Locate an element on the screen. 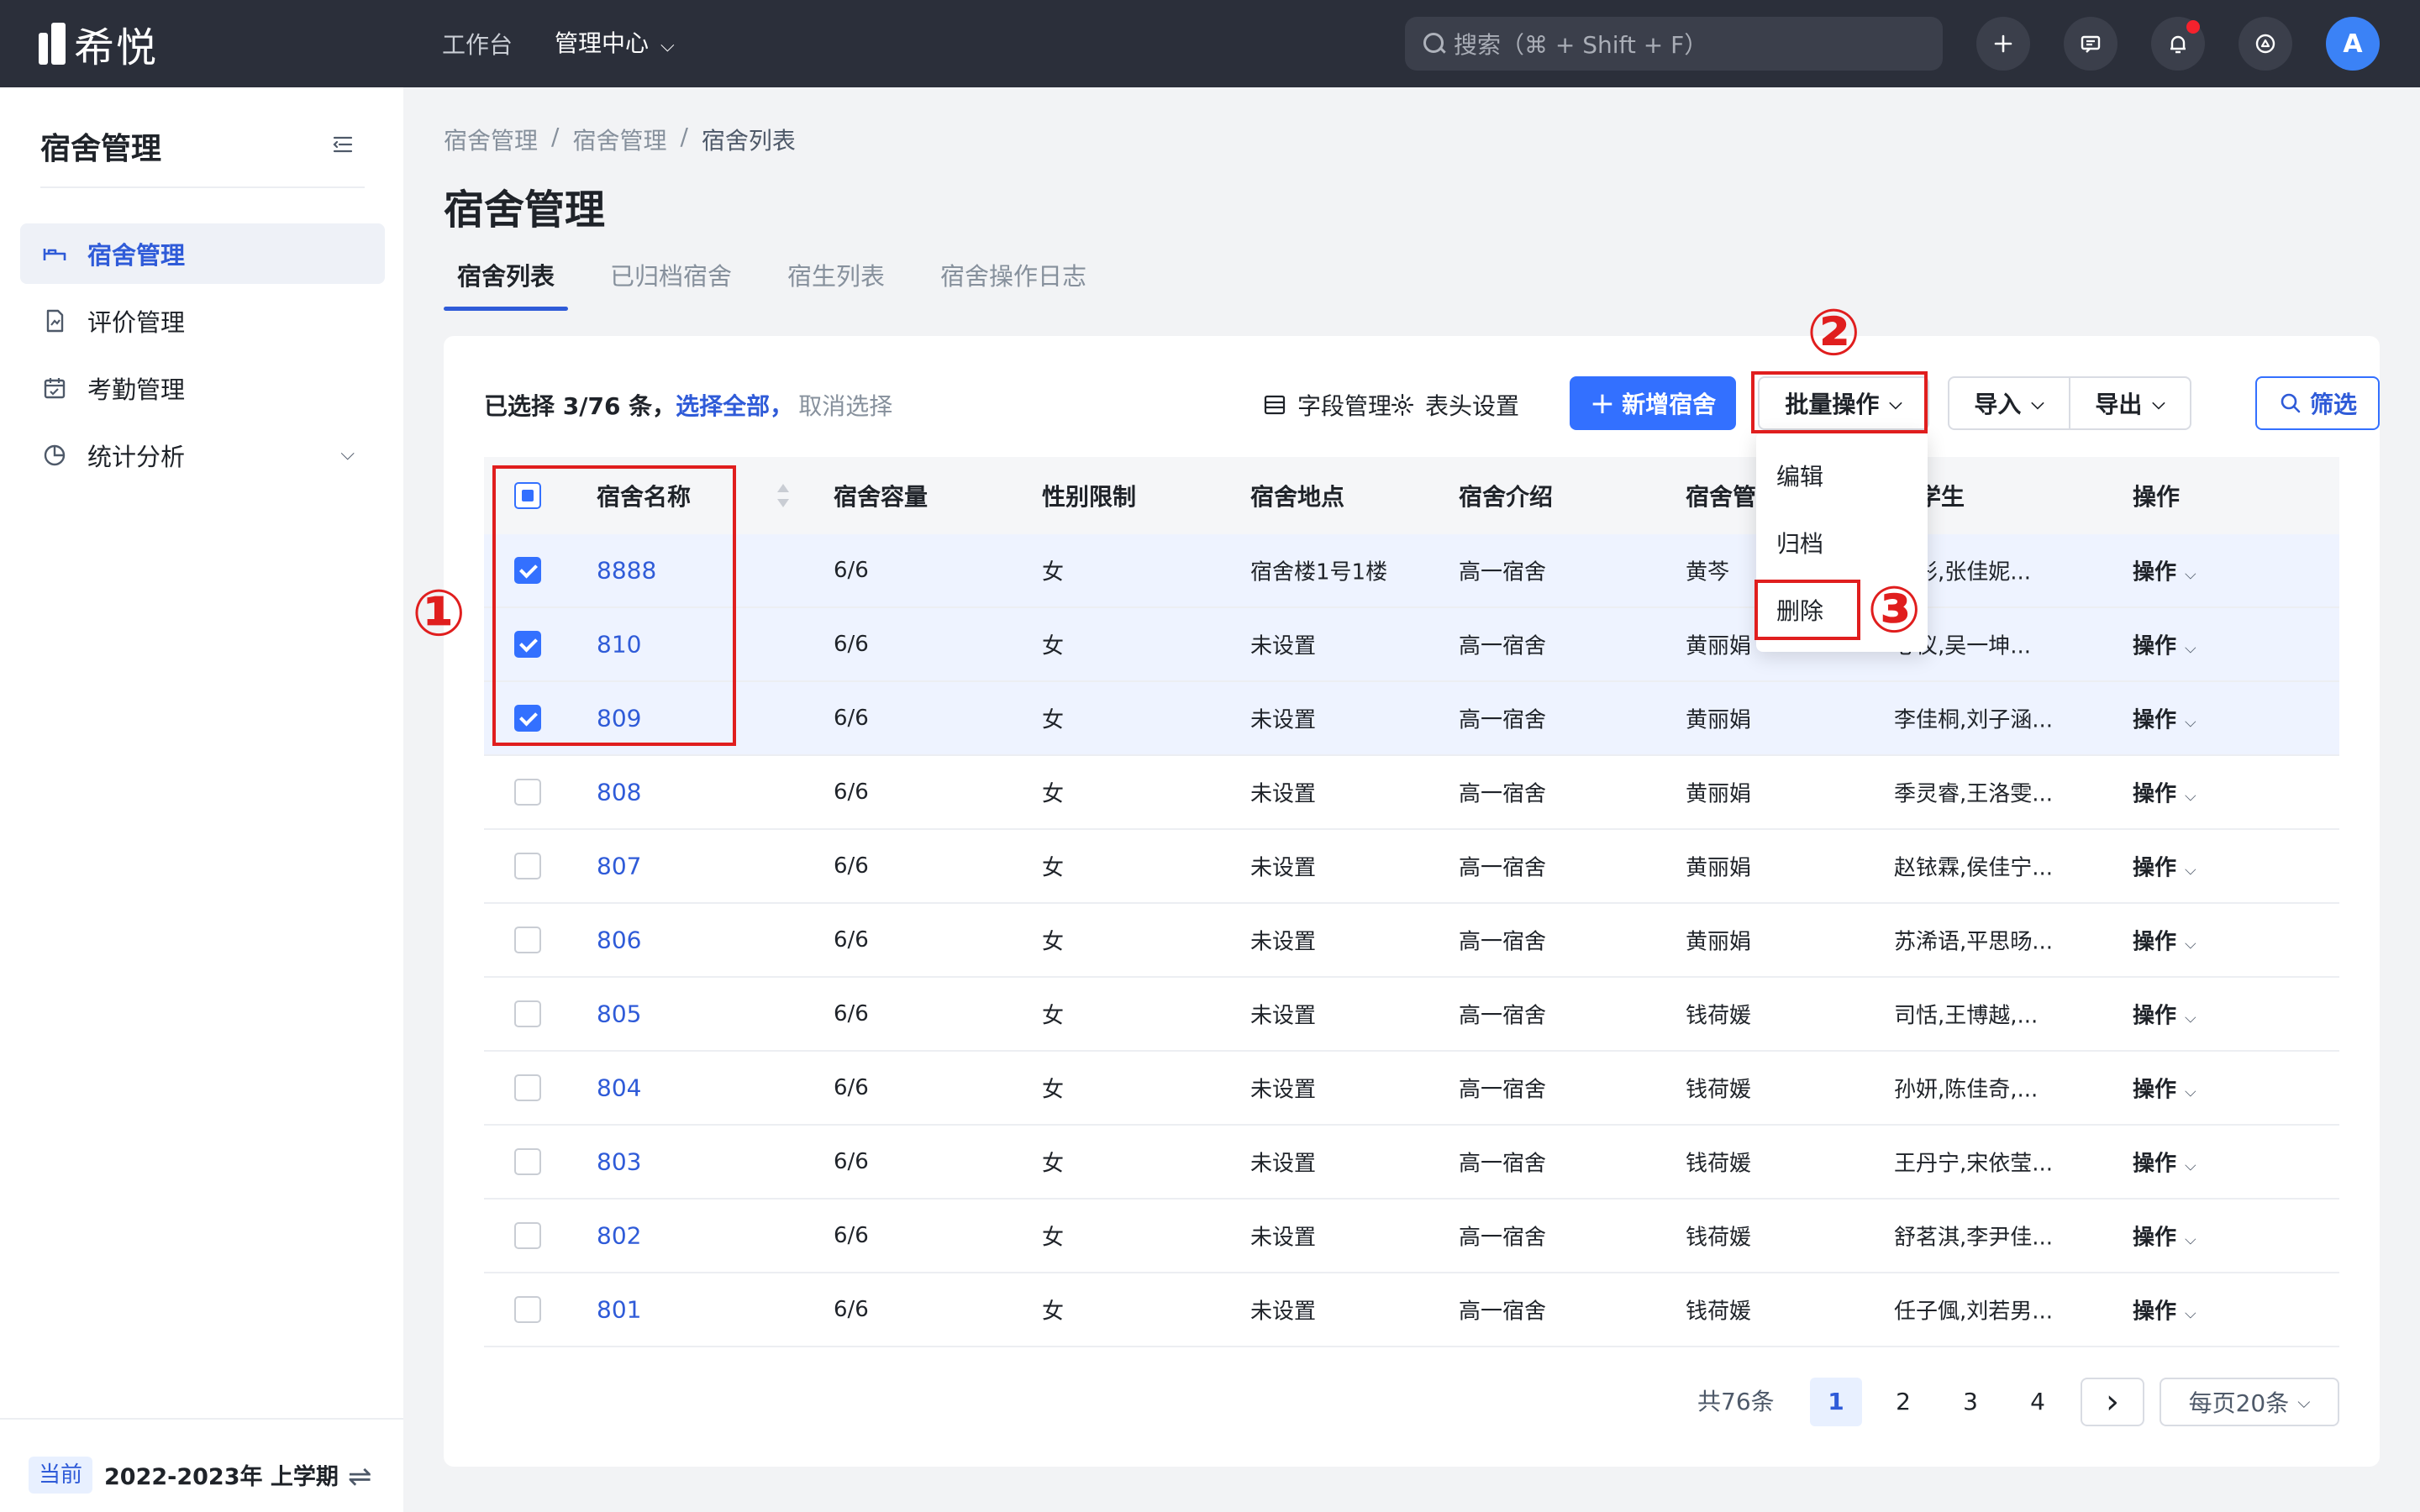  message-button is located at coordinates (2091, 44).